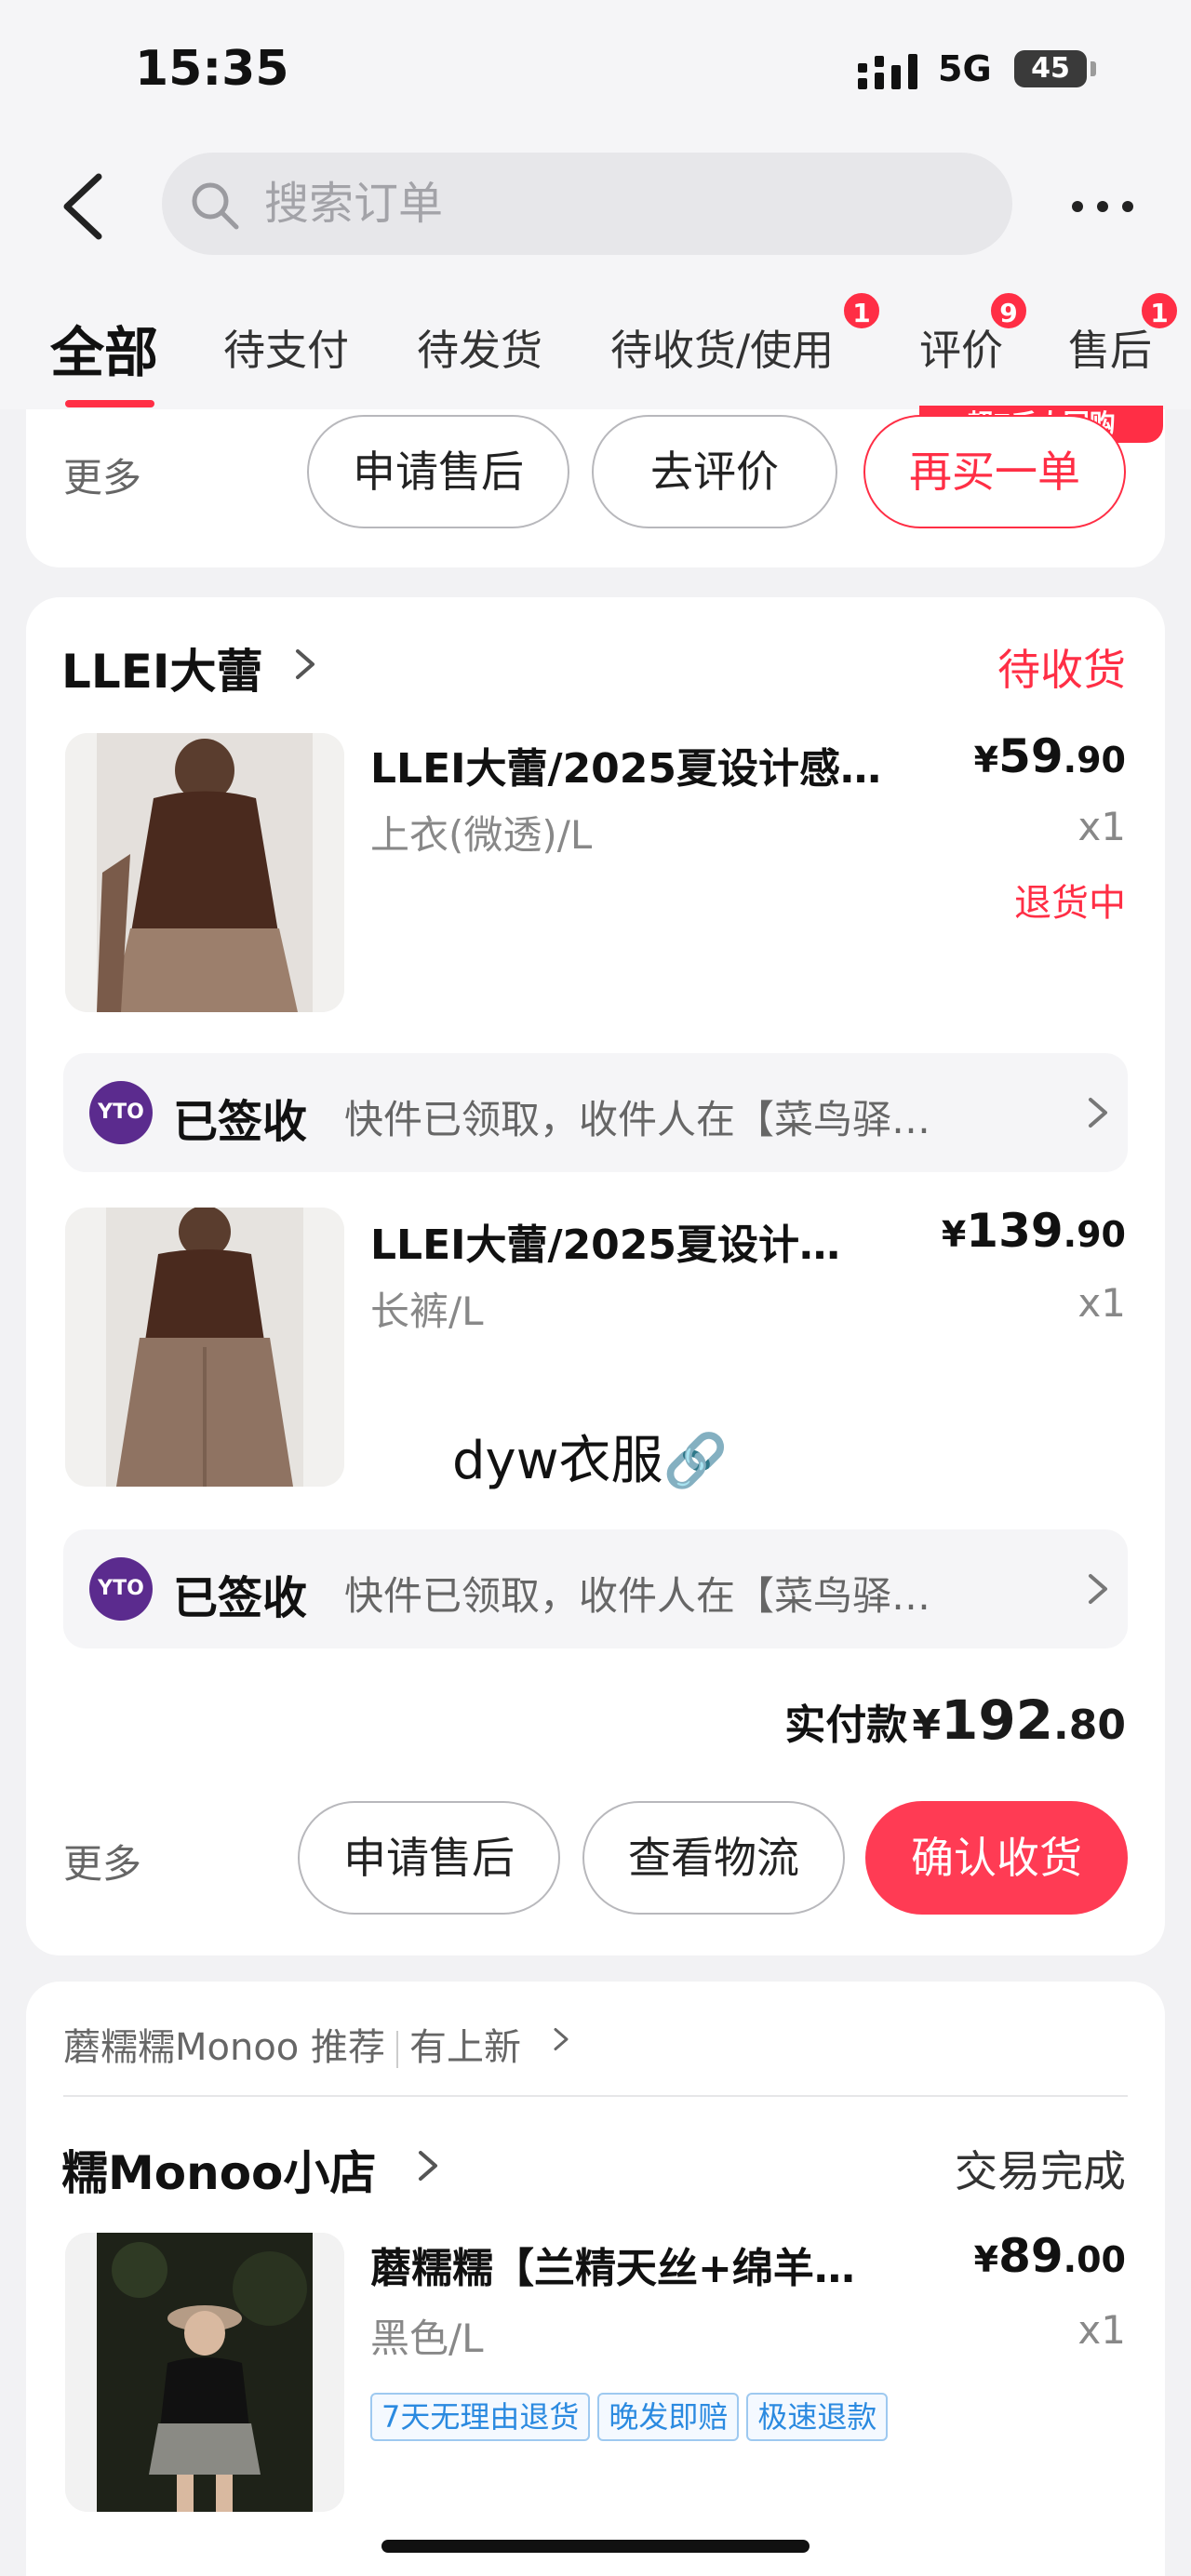  What do you see at coordinates (1049, 756) in the screenshot?
I see `product-price: ¥59.90` at bounding box center [1049, 756].